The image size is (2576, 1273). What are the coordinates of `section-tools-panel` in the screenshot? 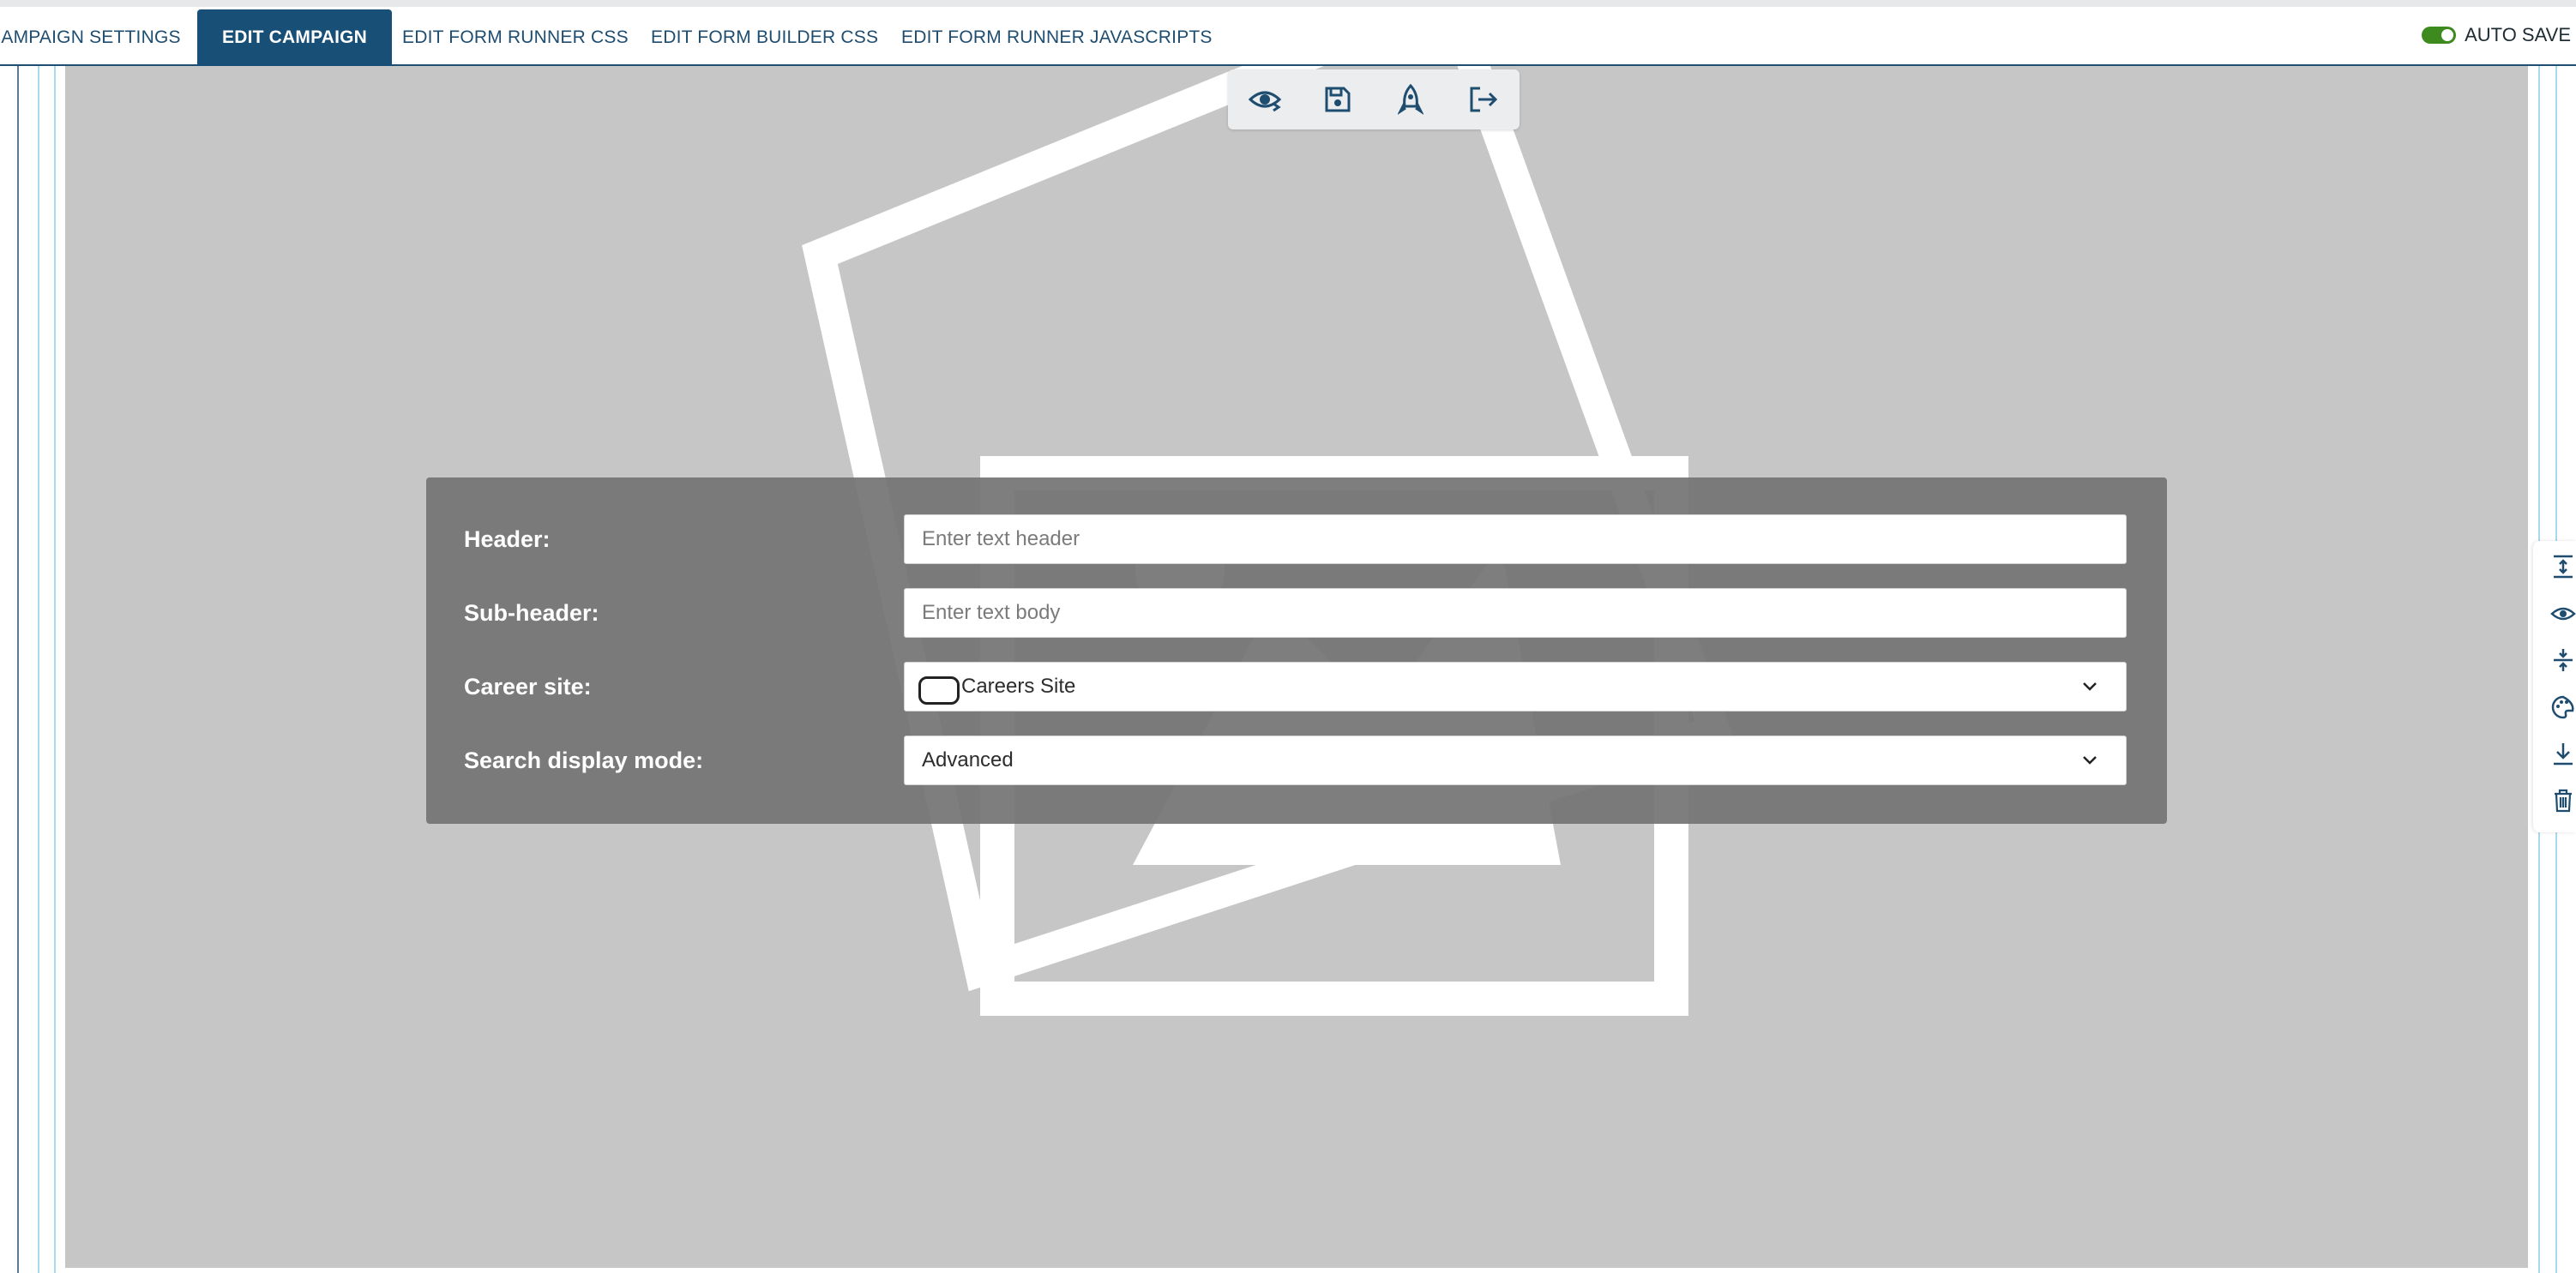 It's located at (2554, 686).